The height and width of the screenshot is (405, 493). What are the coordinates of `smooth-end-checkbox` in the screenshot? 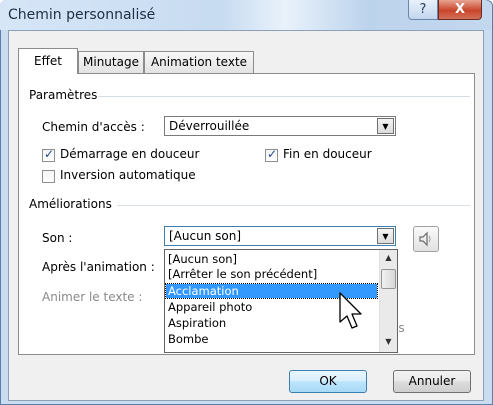 It's located at (271, 154).